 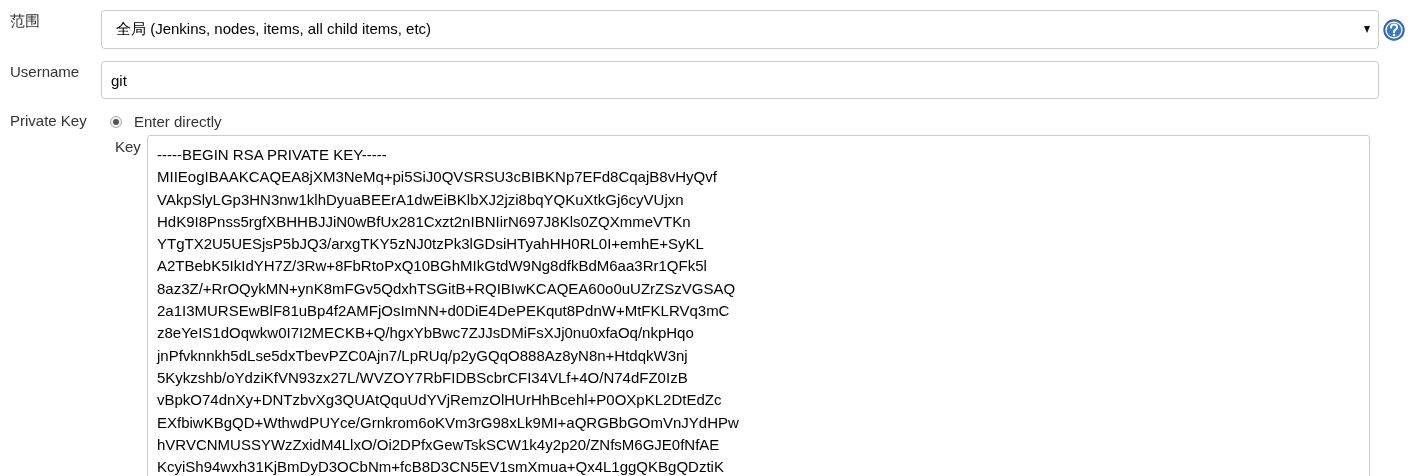 I want to click on field-label: Username, so click(x=45, y=71).